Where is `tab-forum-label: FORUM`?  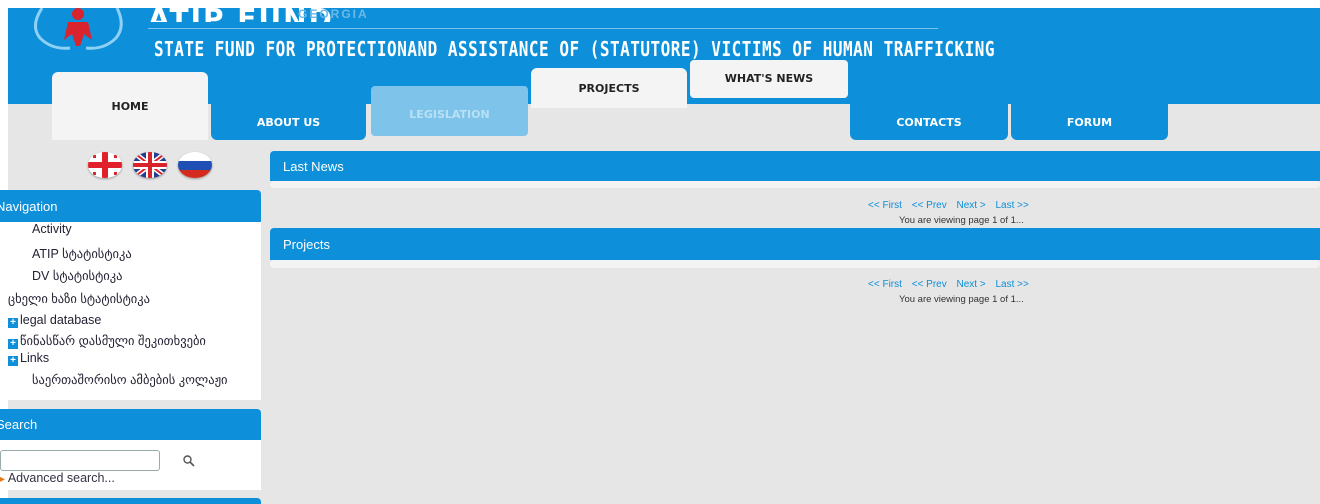 tab-forum-label: FORUM is located at coordinates (1089, 122).